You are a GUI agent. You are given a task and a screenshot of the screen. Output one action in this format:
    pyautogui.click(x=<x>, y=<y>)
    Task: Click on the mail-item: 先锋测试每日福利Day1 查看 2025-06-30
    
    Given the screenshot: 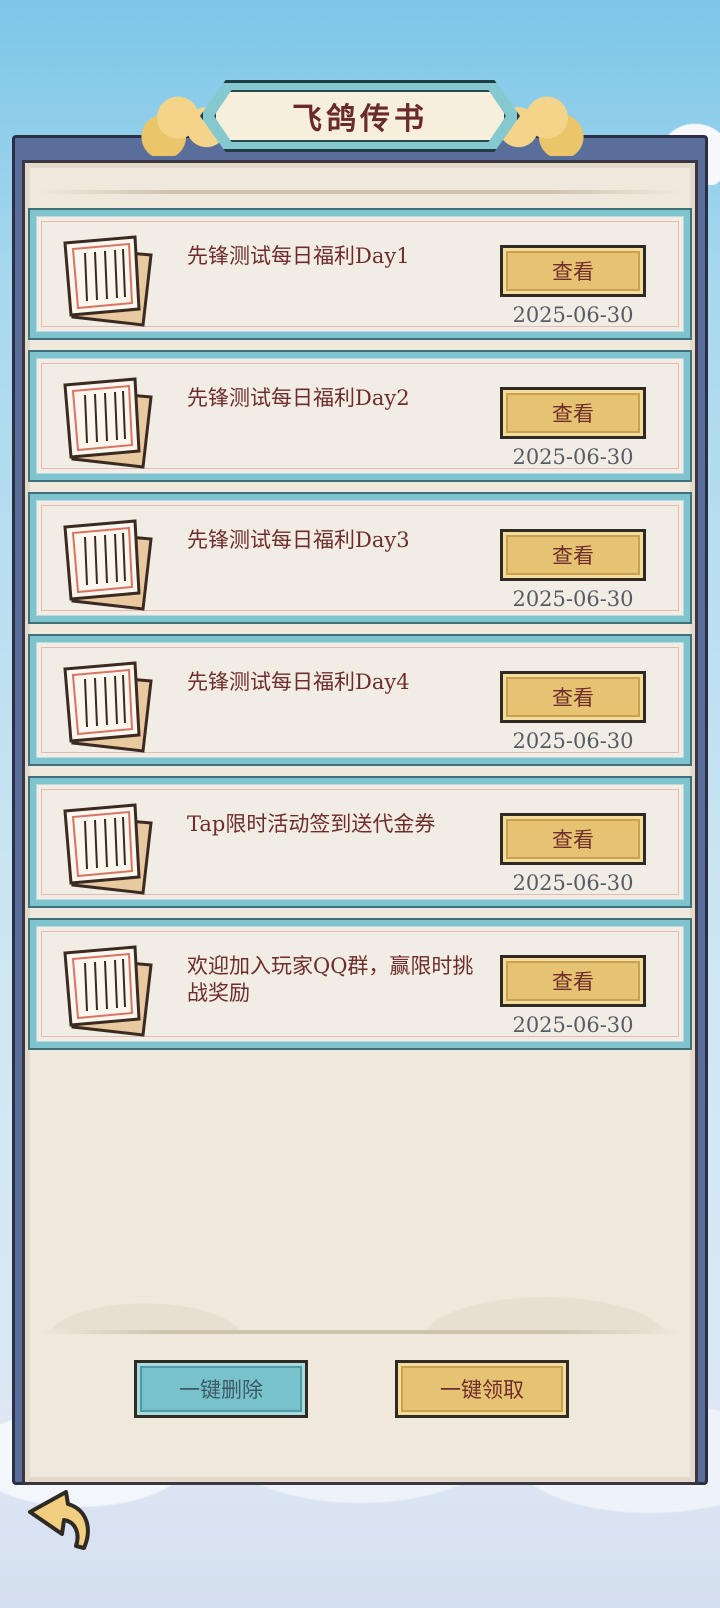 What is the action you would take?
    pyautogui.click(x=360, y=274)
    